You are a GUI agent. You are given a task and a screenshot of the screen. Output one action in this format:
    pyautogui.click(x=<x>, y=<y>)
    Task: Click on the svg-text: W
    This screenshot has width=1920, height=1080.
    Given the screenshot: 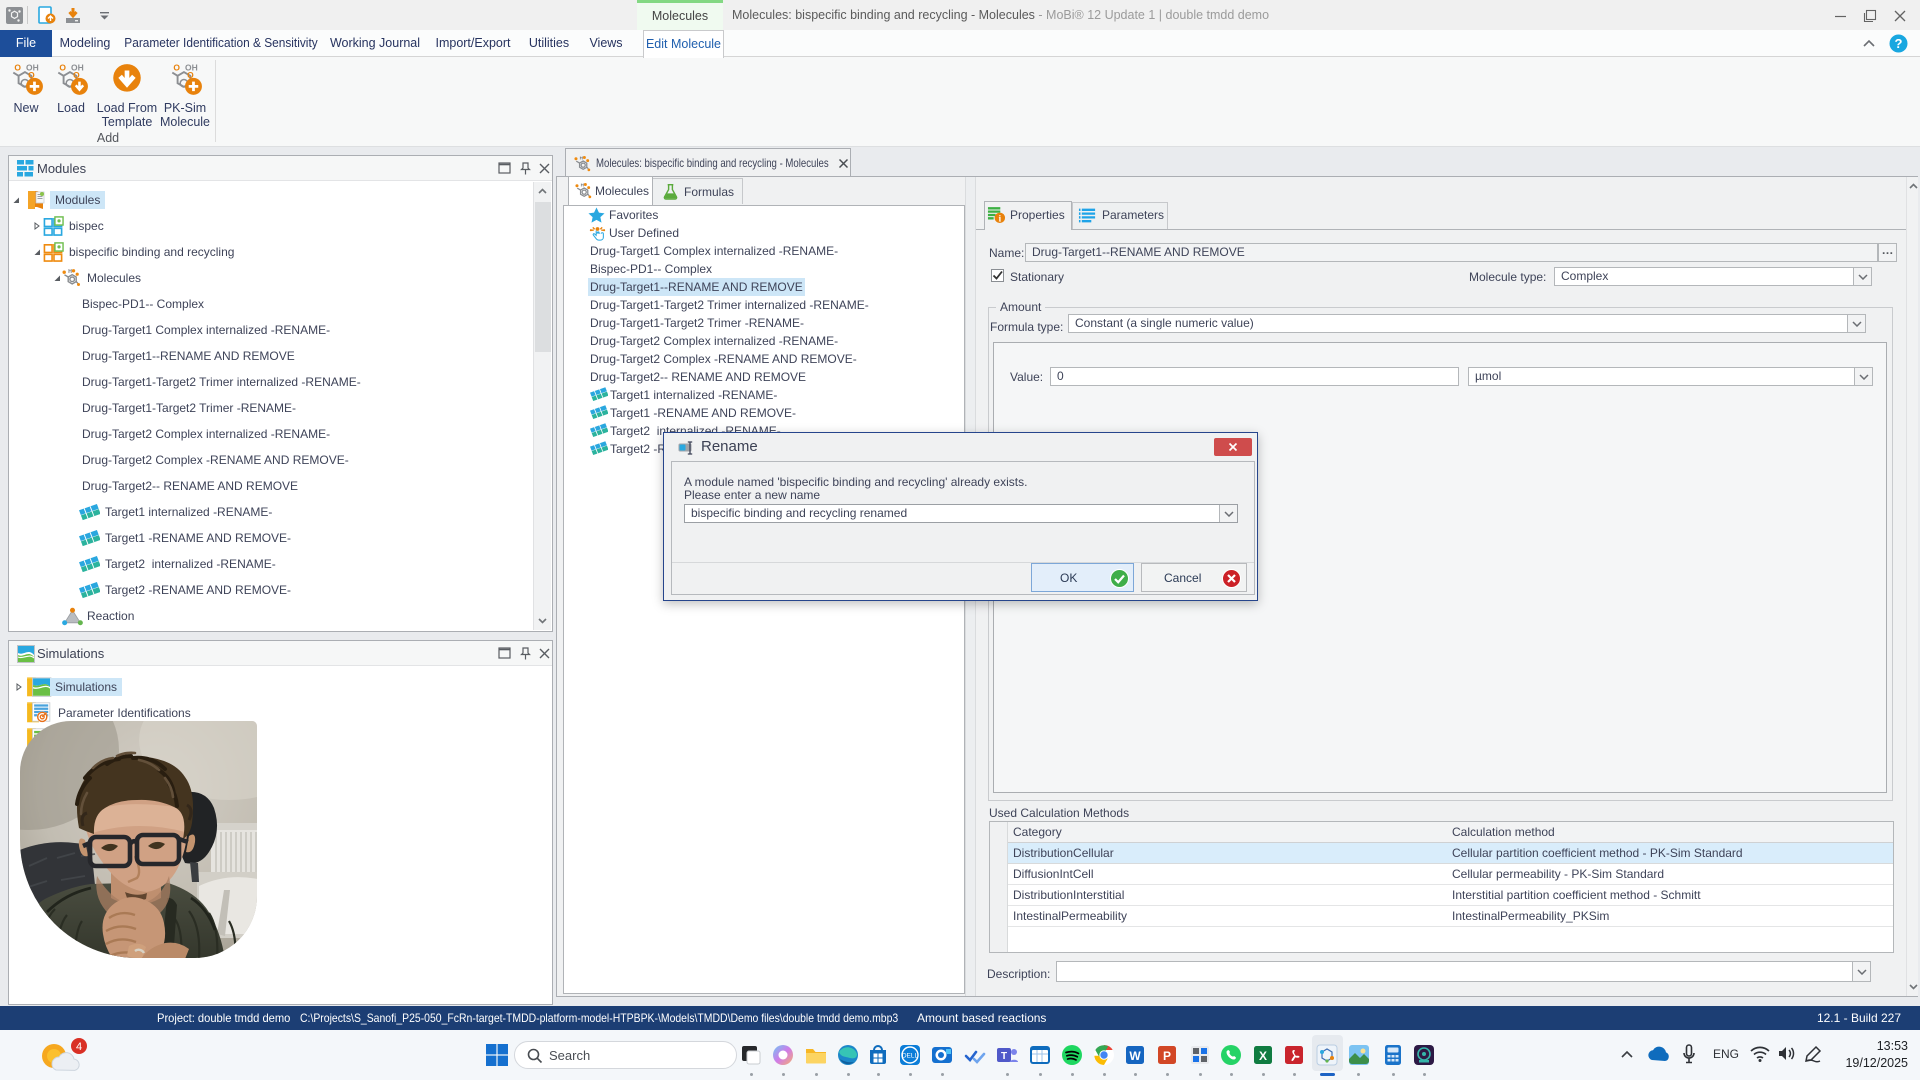 What is the action you would take?
    pyautogui.click(x=1135, y=1056)
    